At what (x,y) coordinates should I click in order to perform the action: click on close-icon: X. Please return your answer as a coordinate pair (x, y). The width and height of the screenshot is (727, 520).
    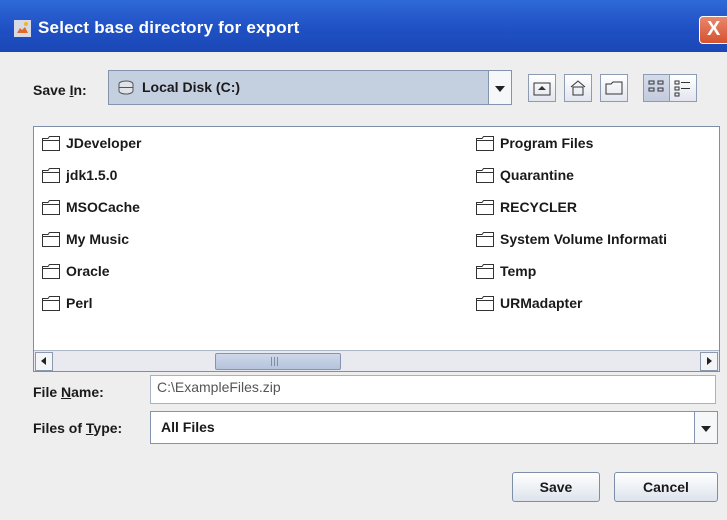
    Looking at the image, I should click on (714, 29).